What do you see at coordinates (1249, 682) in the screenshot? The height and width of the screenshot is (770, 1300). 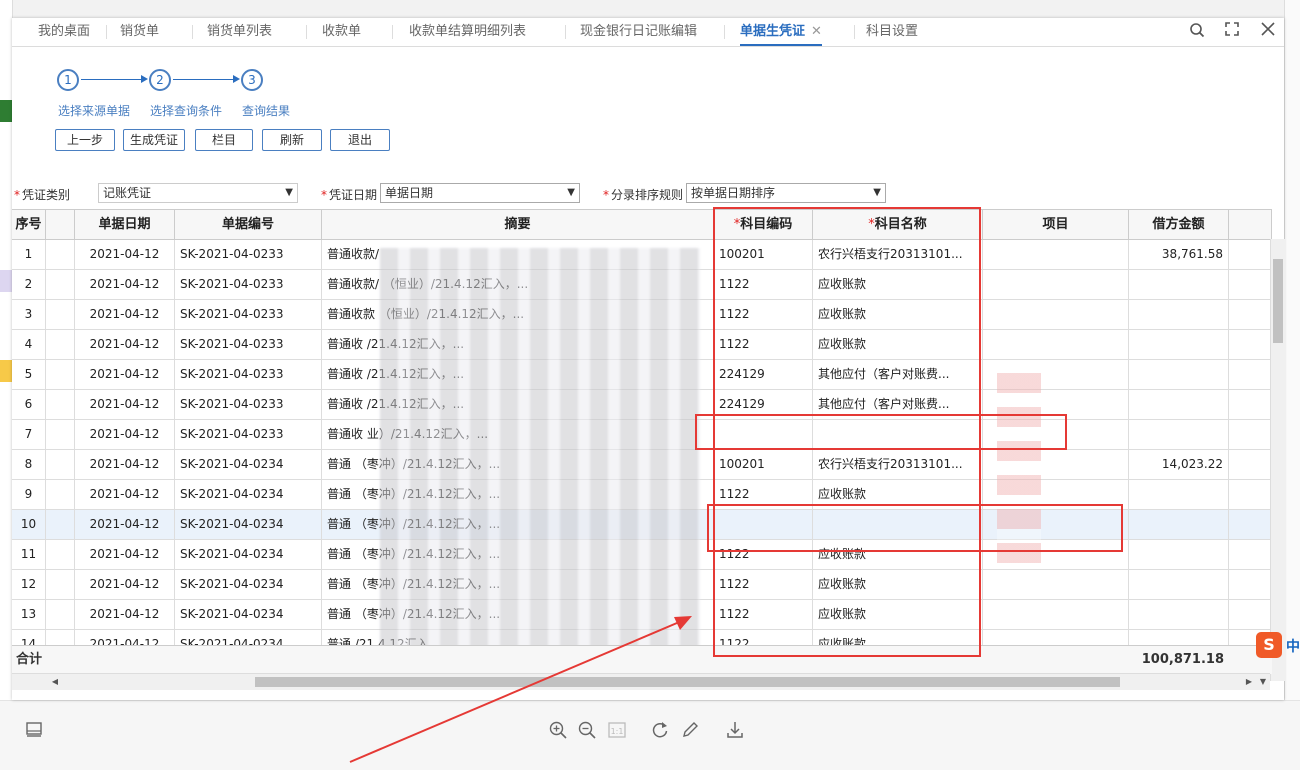 I see `scroll-right-icon: ▶` at bounding box center [1249, 682].